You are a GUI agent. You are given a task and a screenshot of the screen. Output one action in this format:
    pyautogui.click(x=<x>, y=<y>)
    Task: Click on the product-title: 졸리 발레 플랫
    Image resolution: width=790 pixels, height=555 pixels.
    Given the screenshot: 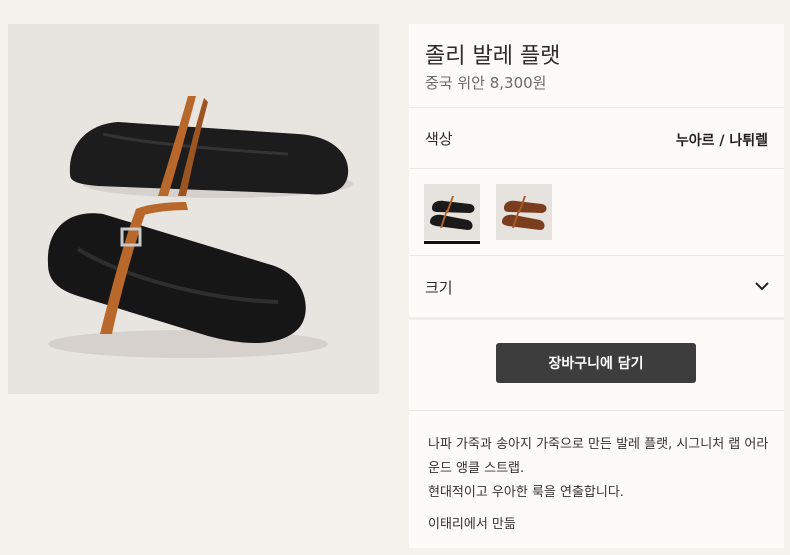 What is the action you would take?
    pyautogui.click(x=493, y=56)
    